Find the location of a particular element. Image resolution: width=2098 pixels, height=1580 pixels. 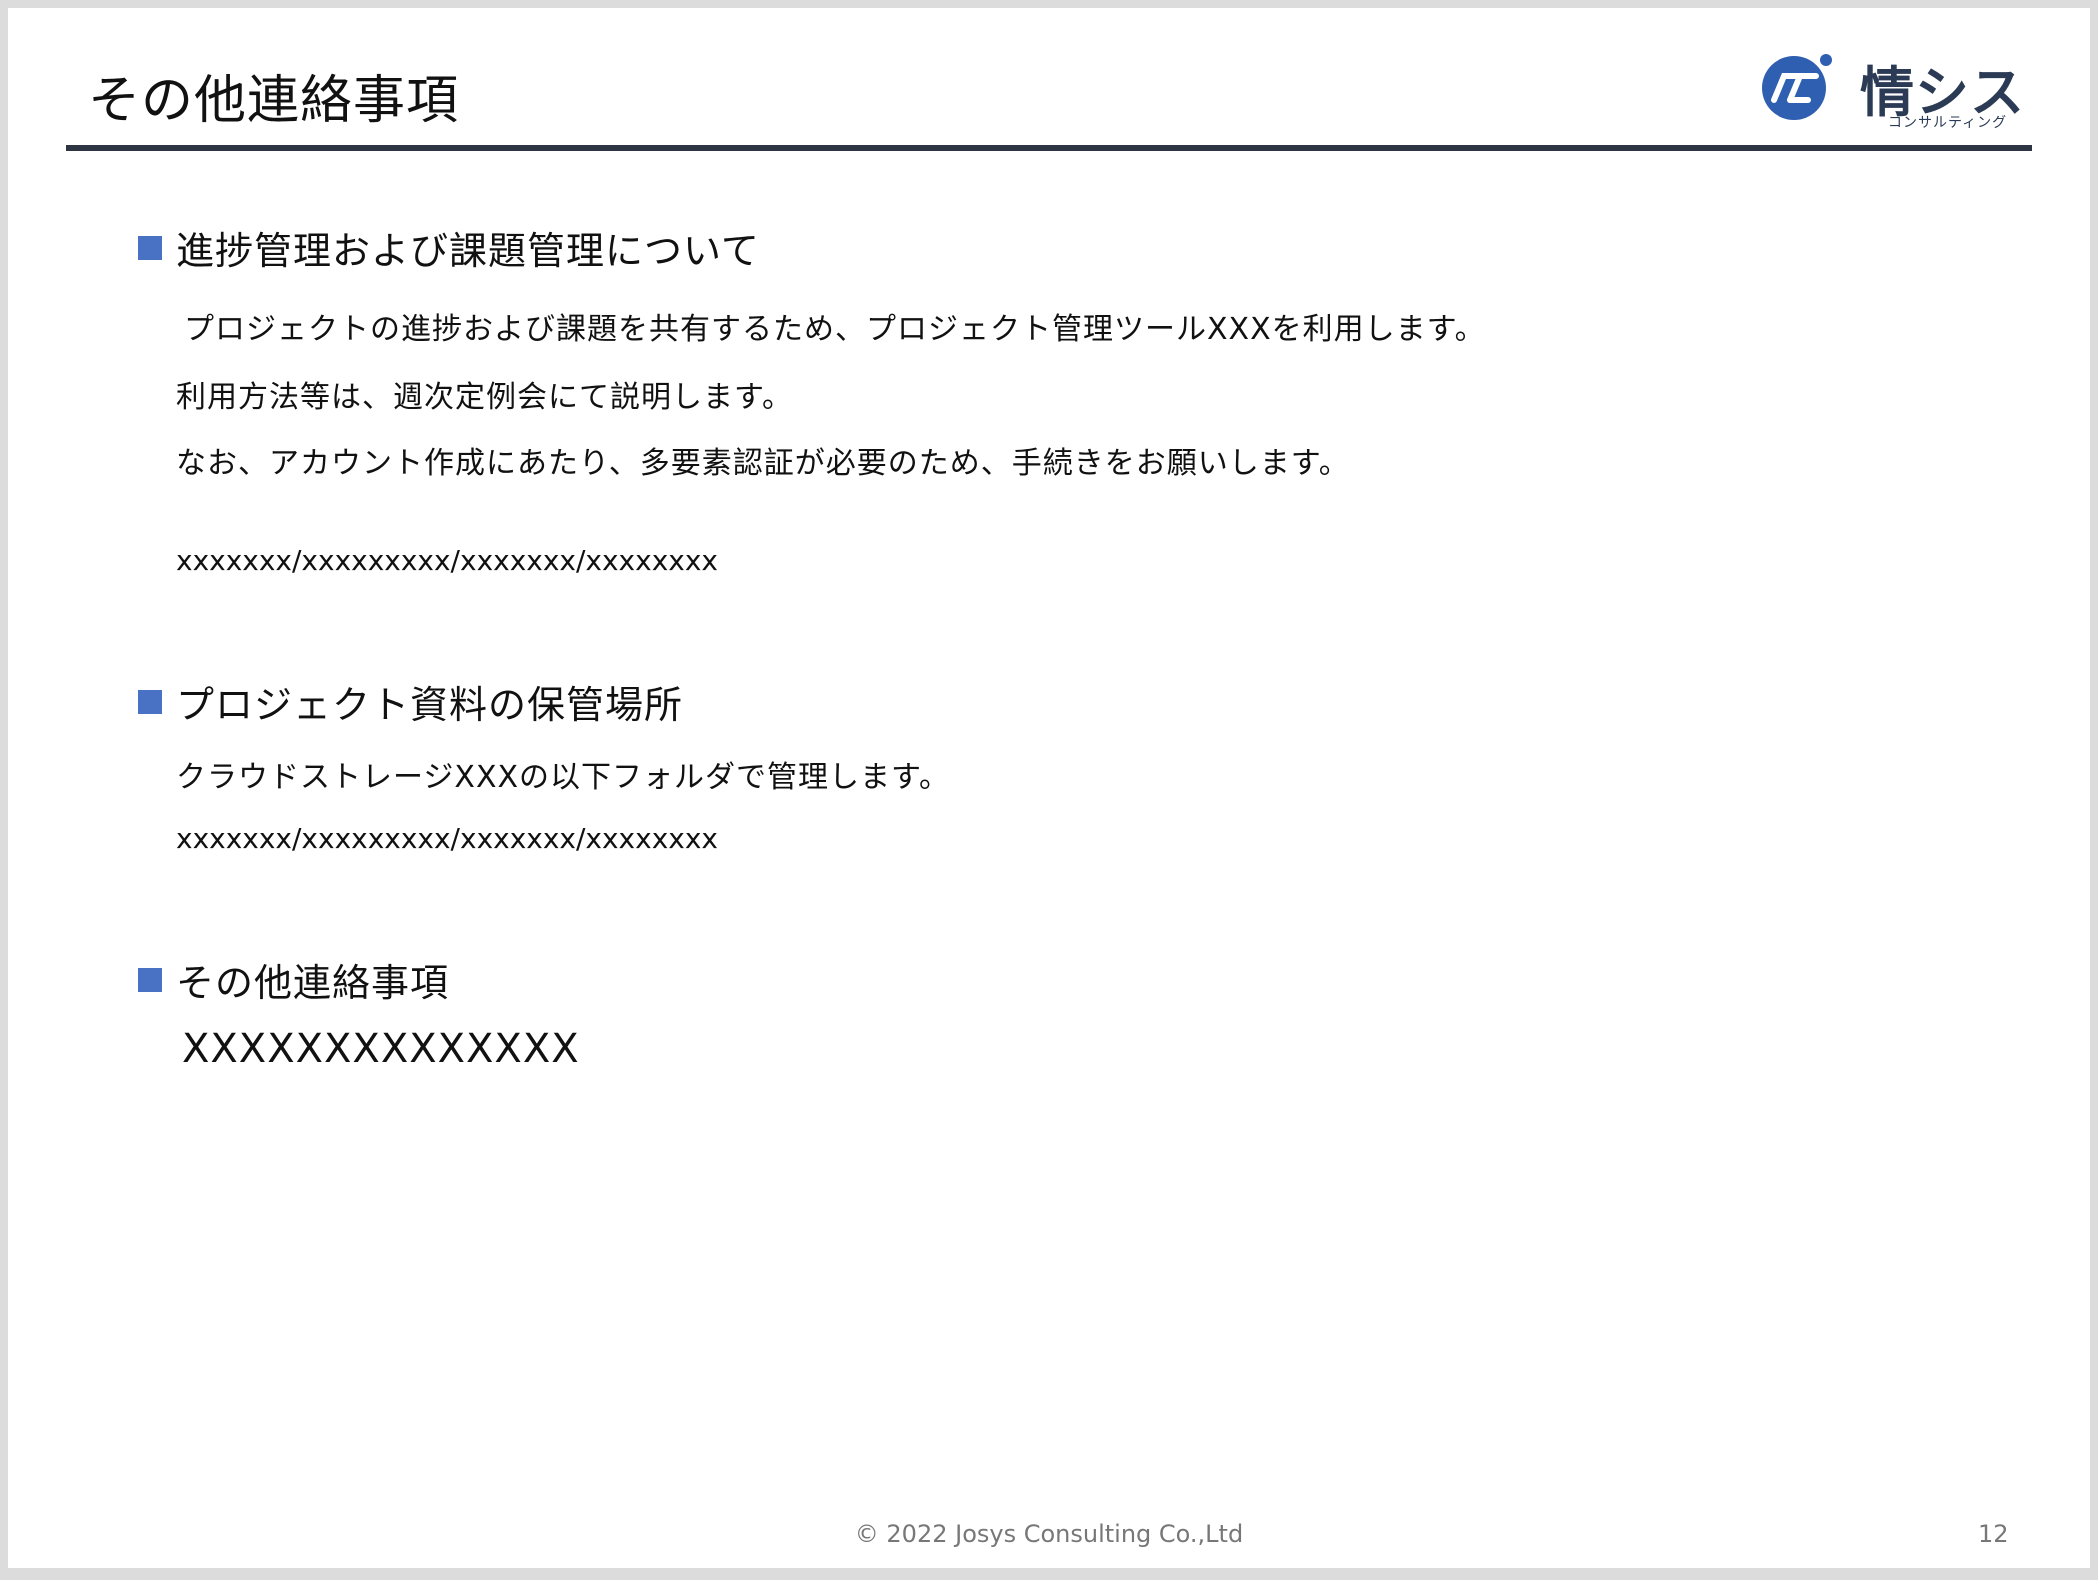

footer-copyright: © 2022 Josys Consulting Co.,Ltd is located at coordinates (1049, 1534).